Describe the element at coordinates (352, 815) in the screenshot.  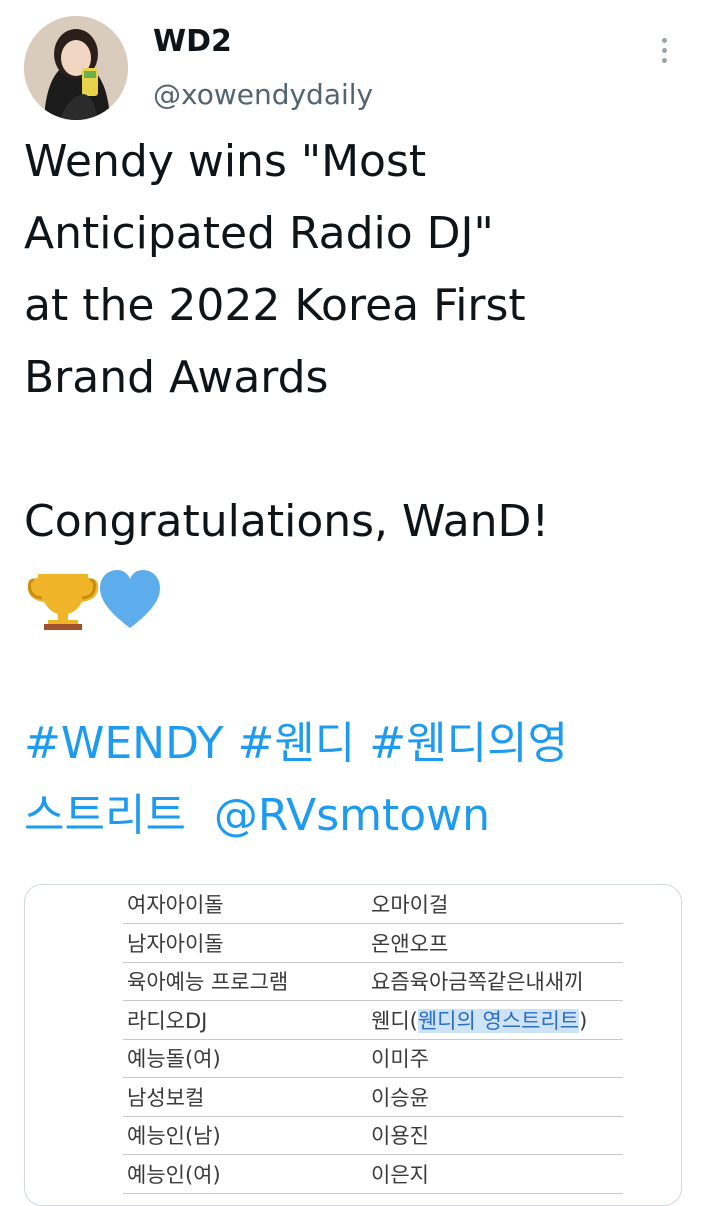
I see `mention-rvsmtown: @RVsmtown` at that location.